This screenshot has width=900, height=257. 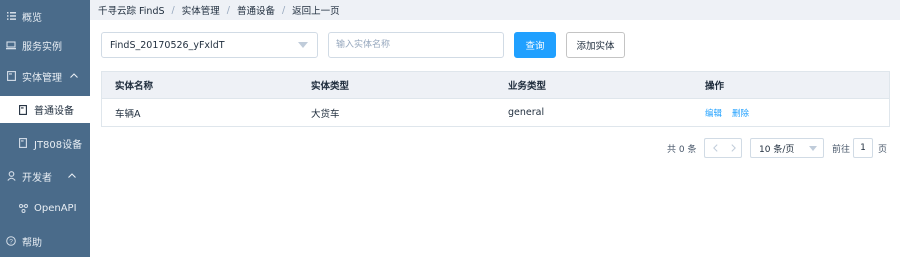 I want to click on page-suffix: 页, so click(x=883, y=149).